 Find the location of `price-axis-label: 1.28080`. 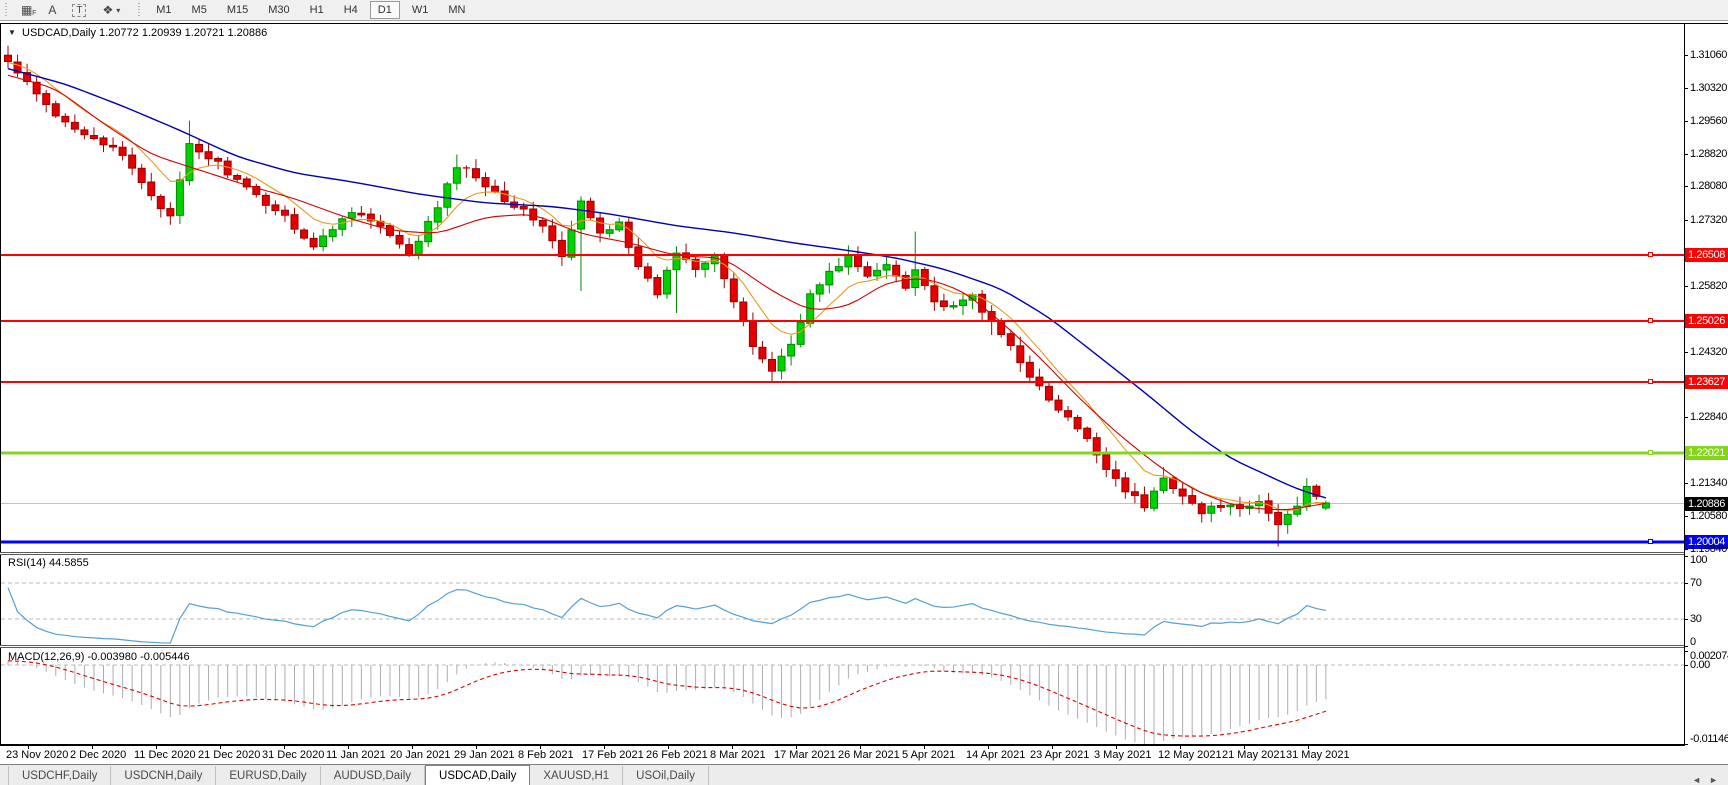

price-axis-label: 1.28080 is located at coordinates (1708, 186).